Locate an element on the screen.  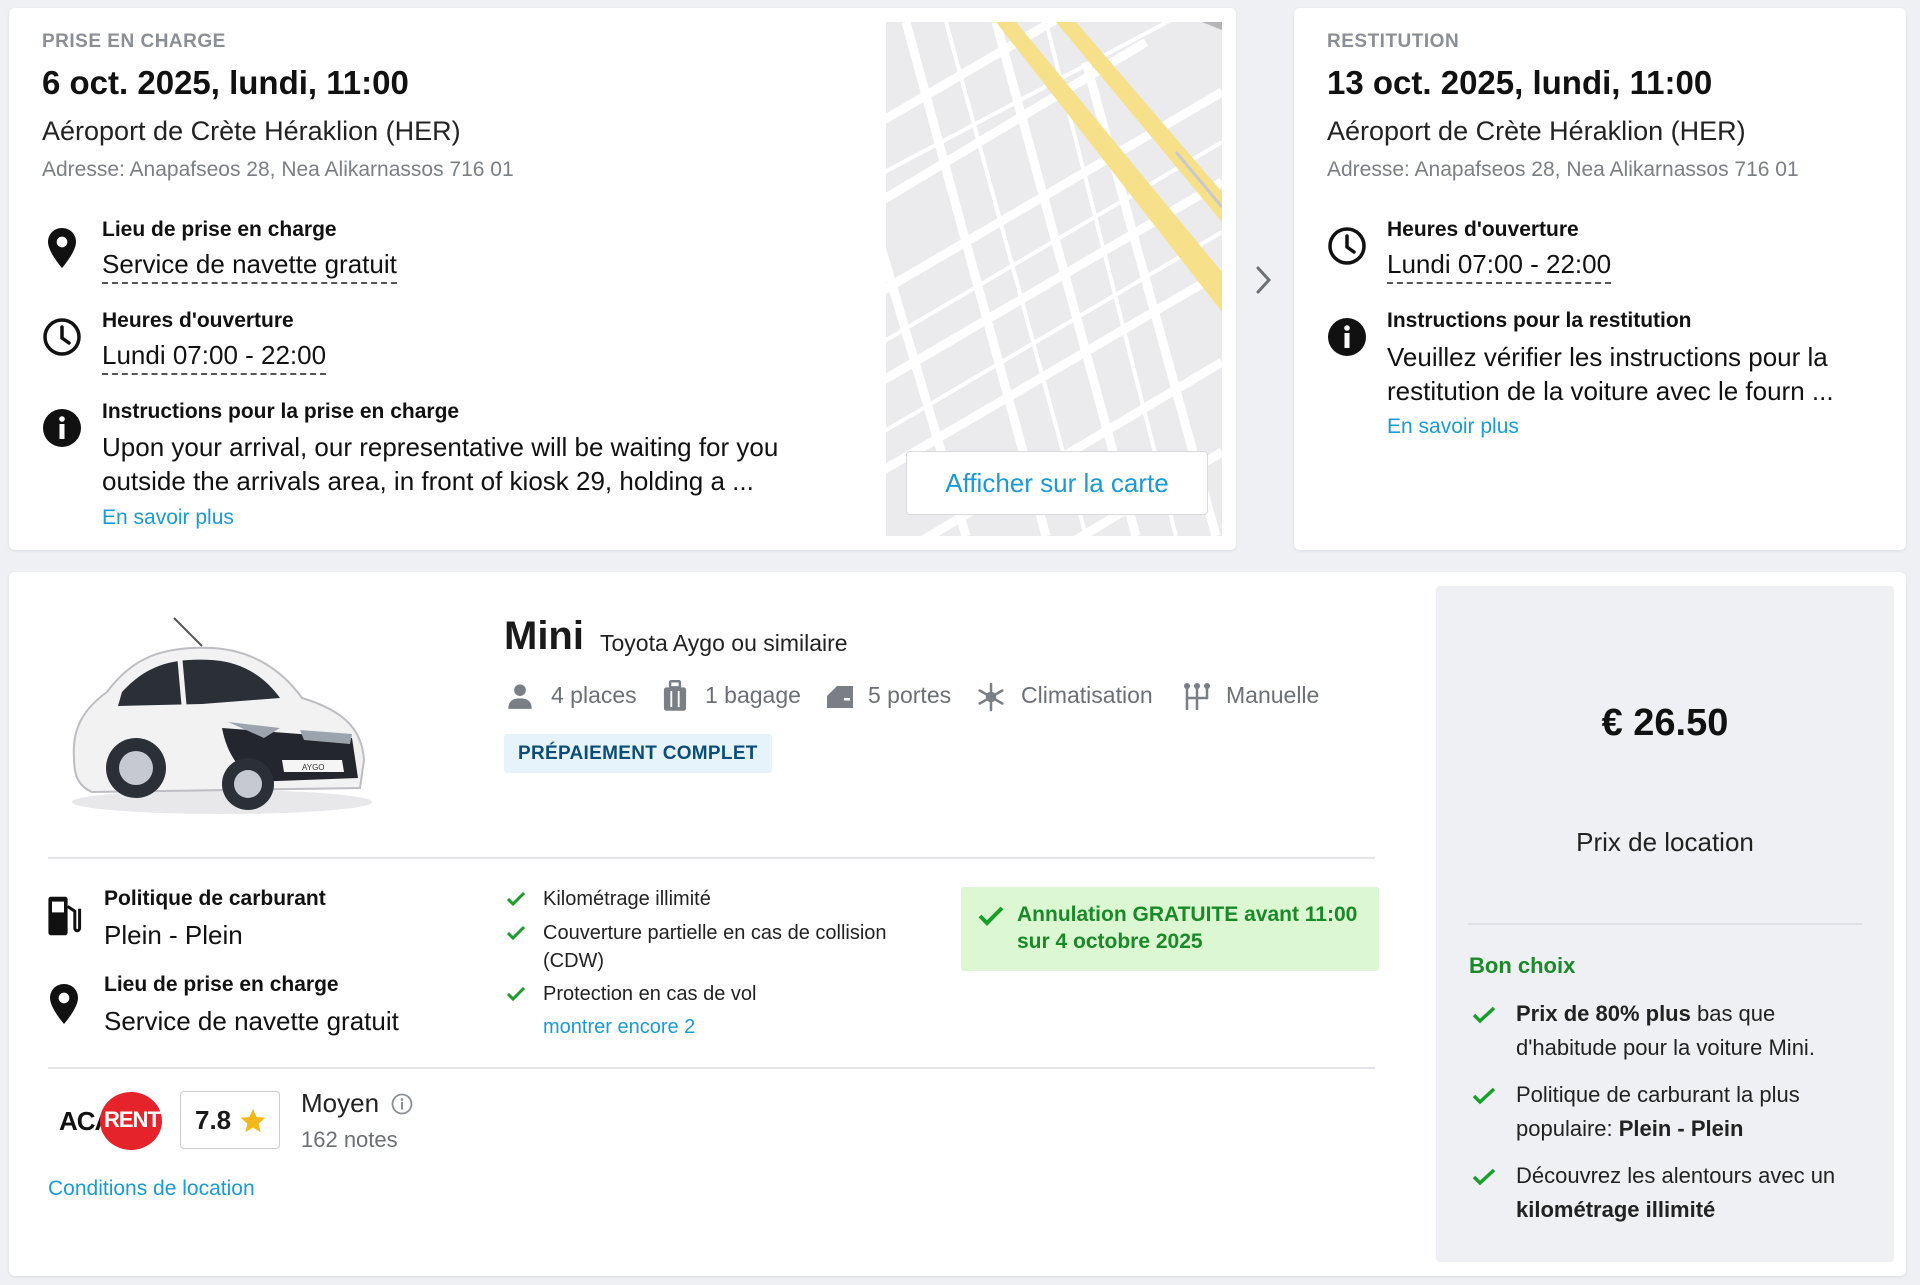
good-choice-point3-line2: kilométrage illimité is located at coordinates (1616, 1209).